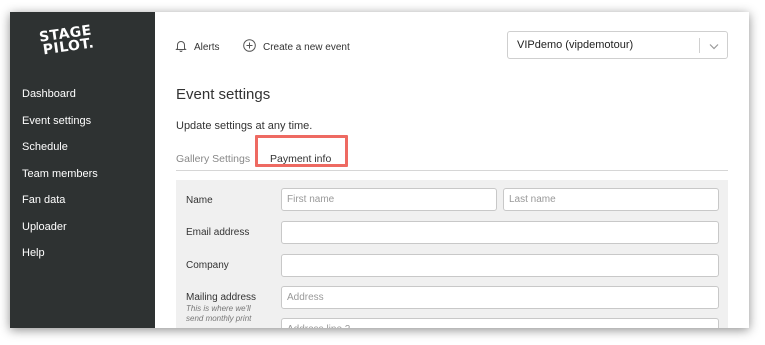 Image resolution: width=765 pixels, height=345 pixels. I want to click on page-title: Event settings, so click(223, 94).